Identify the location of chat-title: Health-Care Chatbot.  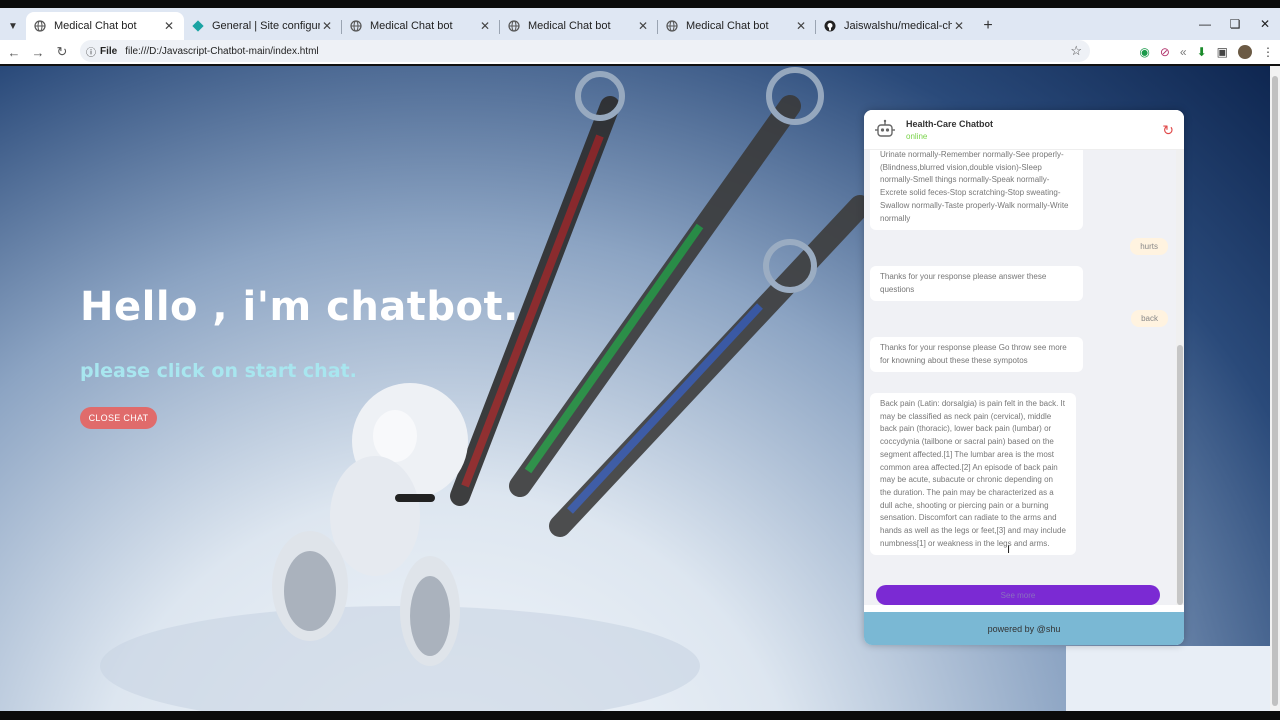
(950, 124).